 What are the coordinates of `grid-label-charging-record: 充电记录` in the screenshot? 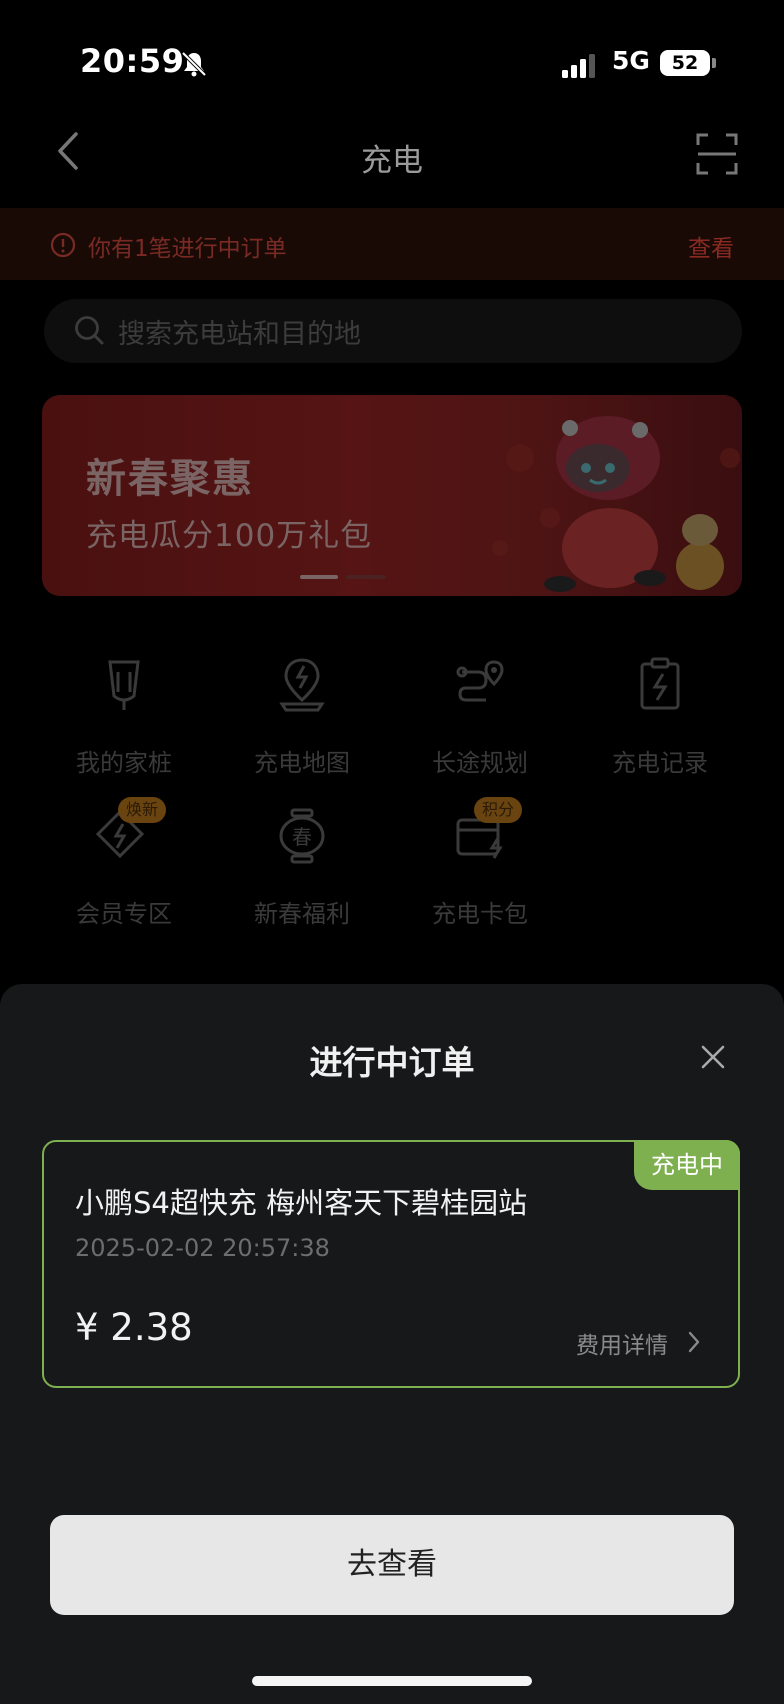 It's located at (660, 763).